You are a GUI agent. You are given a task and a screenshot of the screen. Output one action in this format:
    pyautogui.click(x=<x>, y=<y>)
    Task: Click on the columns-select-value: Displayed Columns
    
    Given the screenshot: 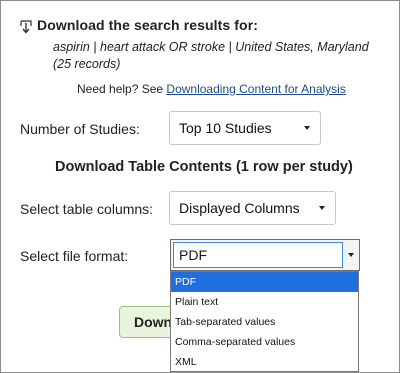 What is the action you would take?
    pyautogui.click(x=239, y=208)
    